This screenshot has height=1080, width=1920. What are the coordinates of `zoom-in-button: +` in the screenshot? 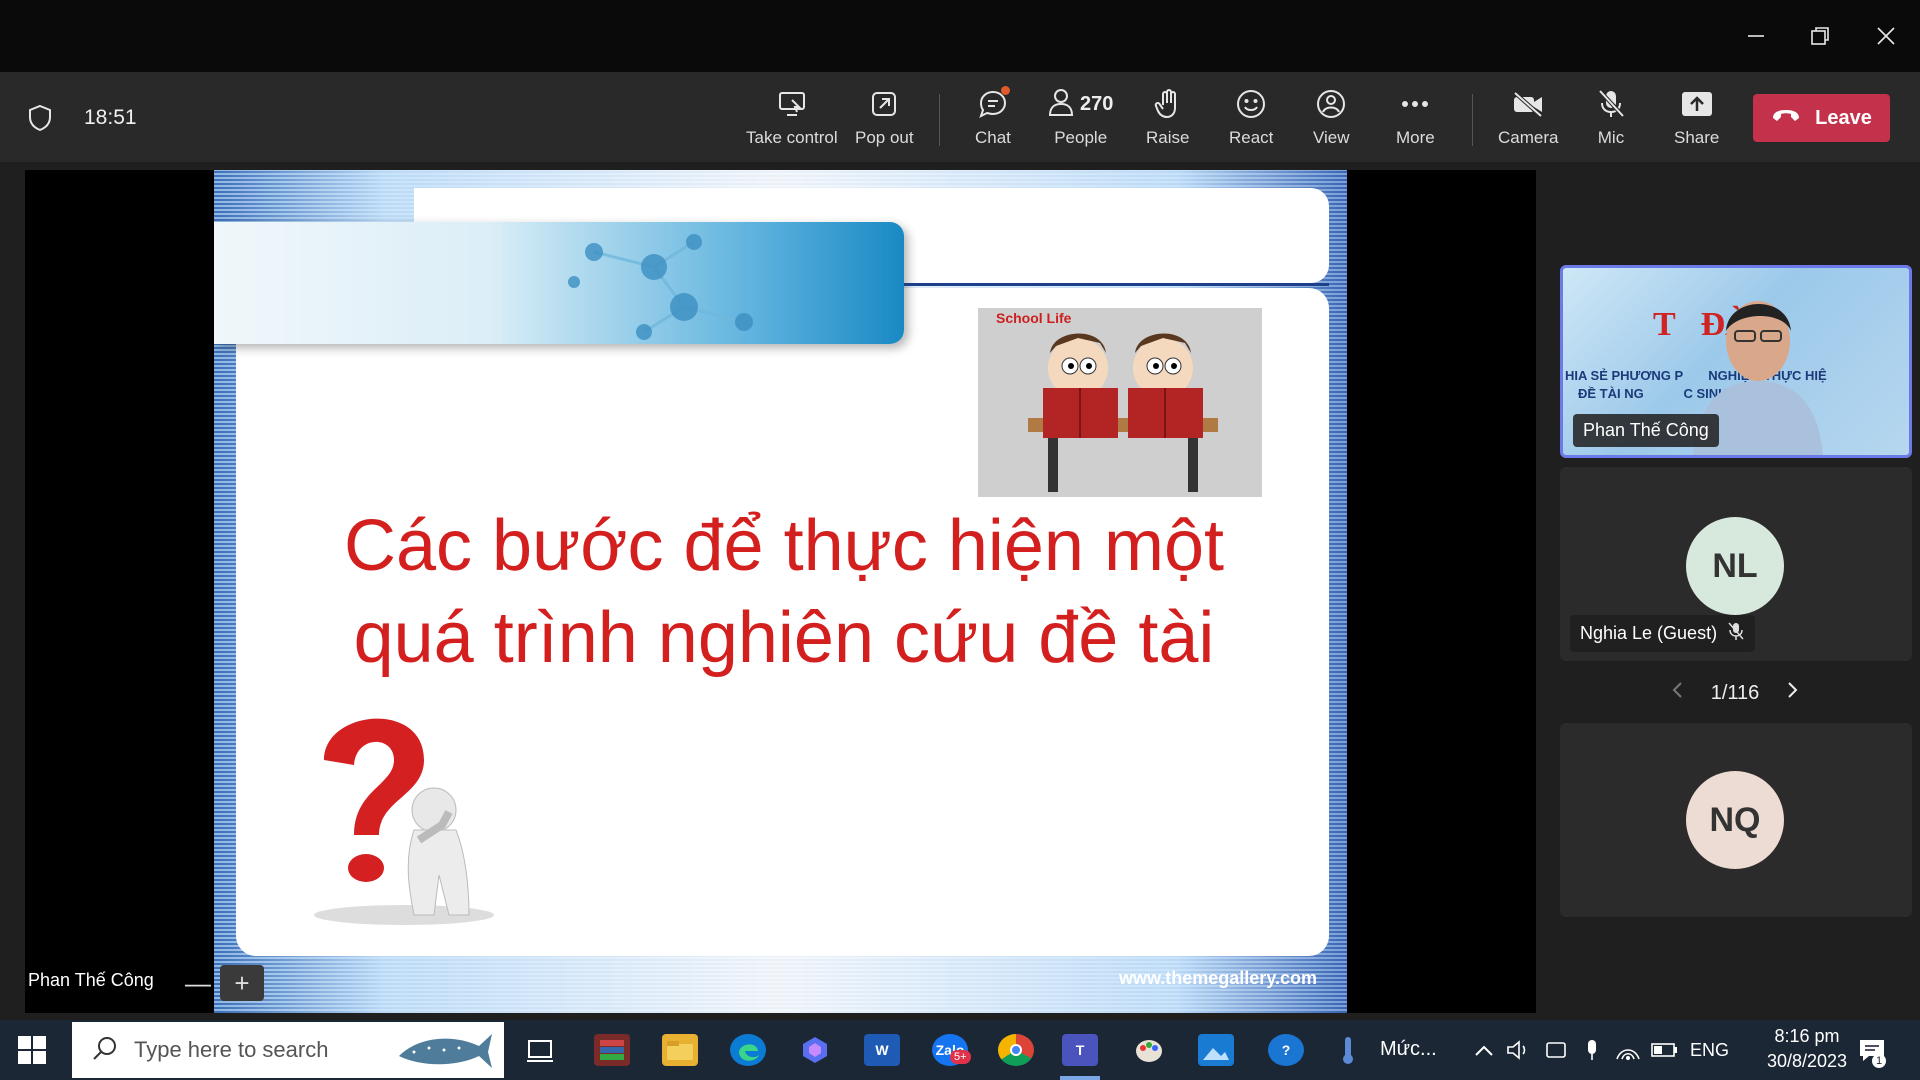 It's located at (242, 983).